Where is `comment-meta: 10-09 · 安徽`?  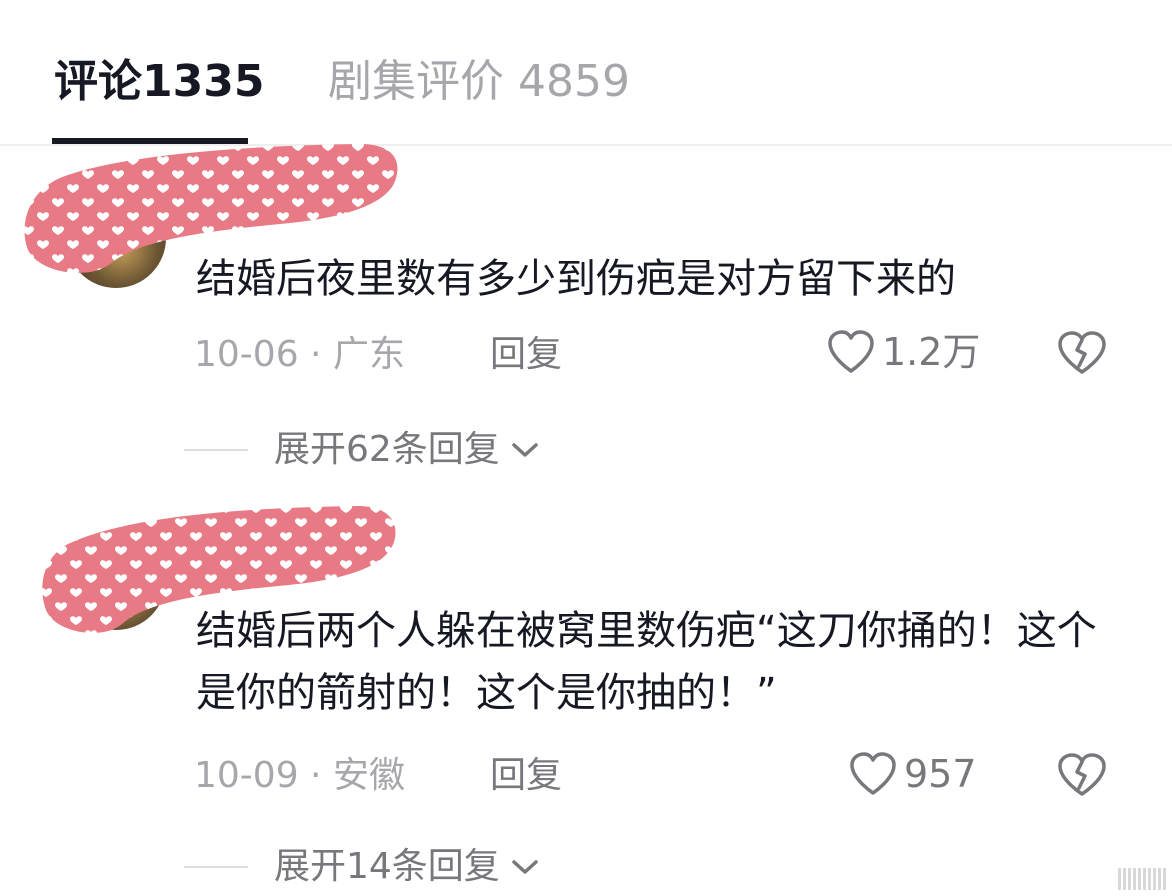 comment-meta: 10-09 · 安徽 is located at coordinates (299, 776).